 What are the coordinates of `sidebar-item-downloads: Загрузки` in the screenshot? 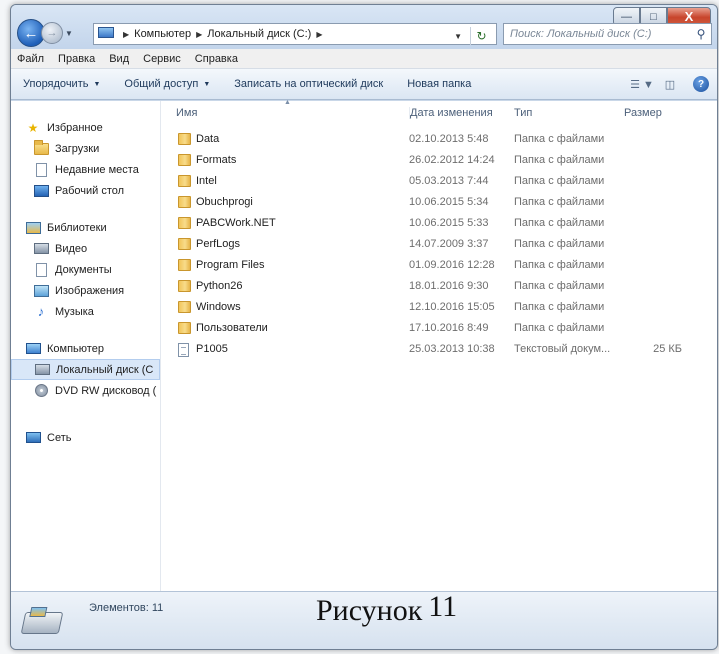 It's located at (85, 148).